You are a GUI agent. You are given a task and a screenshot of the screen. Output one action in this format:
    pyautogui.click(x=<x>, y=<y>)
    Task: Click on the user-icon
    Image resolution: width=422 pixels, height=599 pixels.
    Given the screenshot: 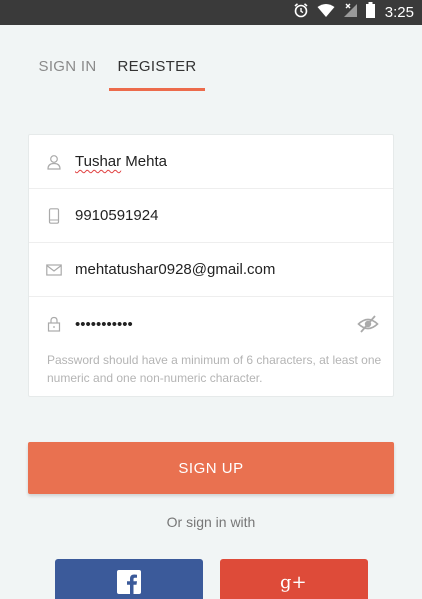 What is the action you would take?
    pyautogui.click(x=54, y=162)
    